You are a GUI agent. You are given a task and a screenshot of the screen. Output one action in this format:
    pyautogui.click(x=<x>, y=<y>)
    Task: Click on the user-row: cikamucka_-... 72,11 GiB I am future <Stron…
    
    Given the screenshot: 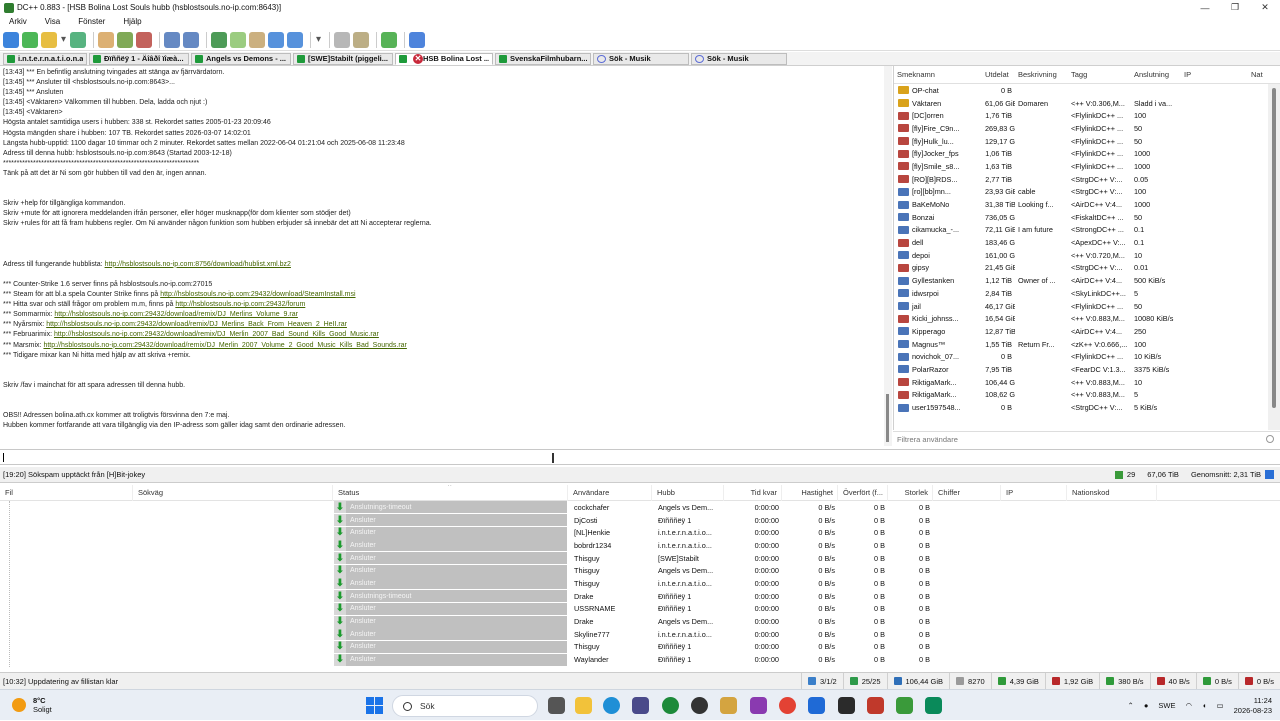 What is the action you would take?
    pyautogui.click(x=1087, y=230)
    